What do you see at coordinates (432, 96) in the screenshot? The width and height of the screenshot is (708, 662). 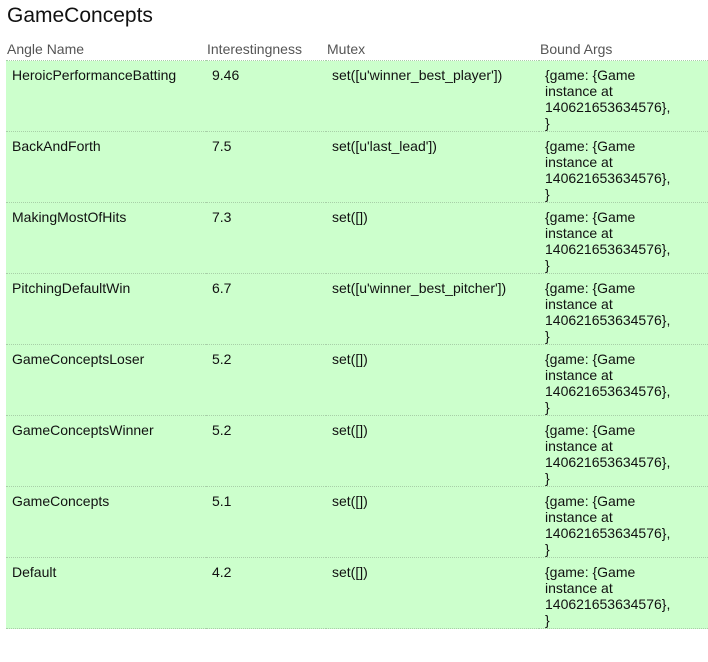 I see `mutex-cell: set([u'winner_best_player'])` at bounding box center [432, 96].